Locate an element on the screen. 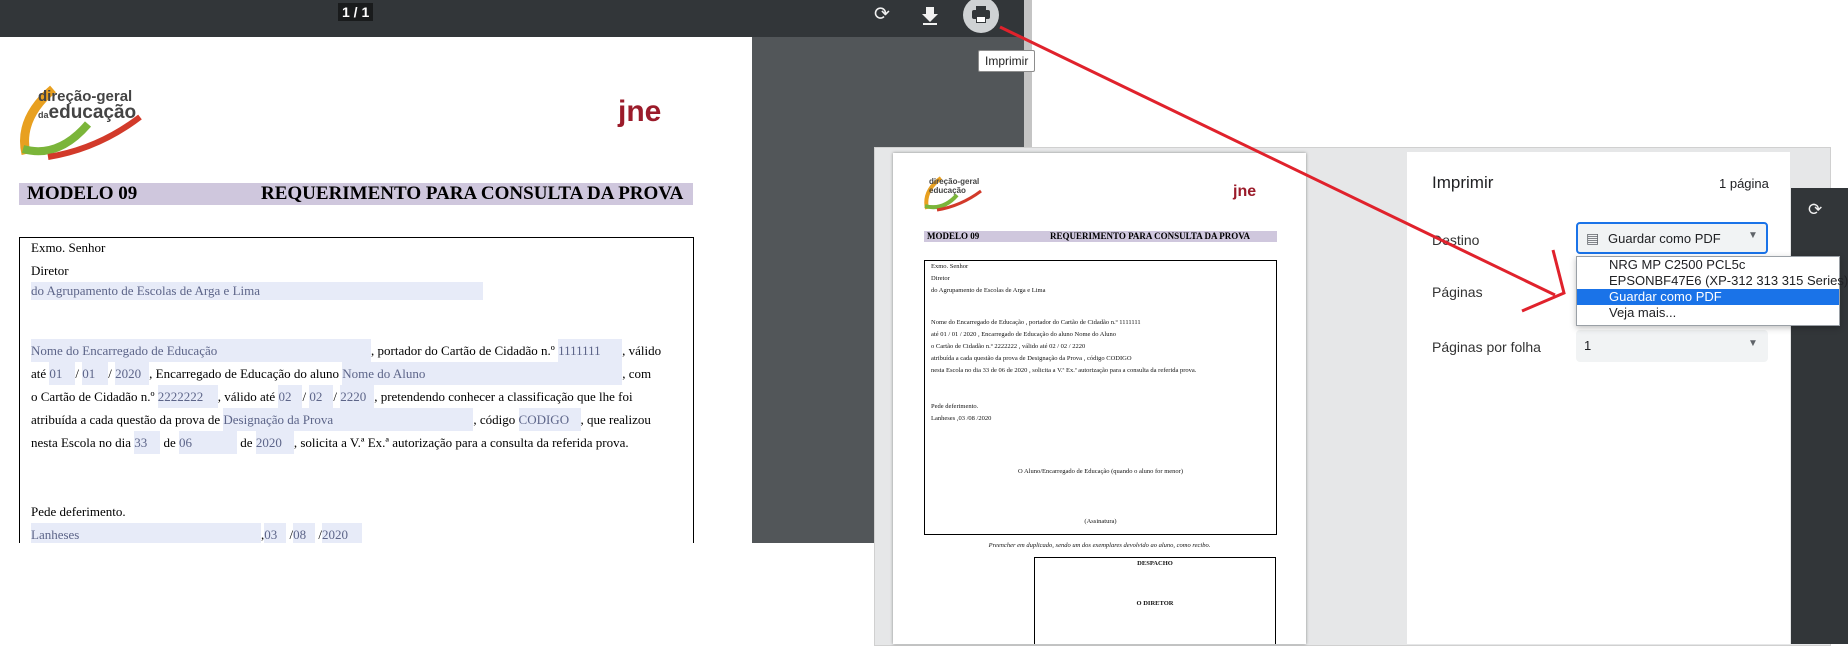  annotation-arrow is located at coordinates (1282, 169).